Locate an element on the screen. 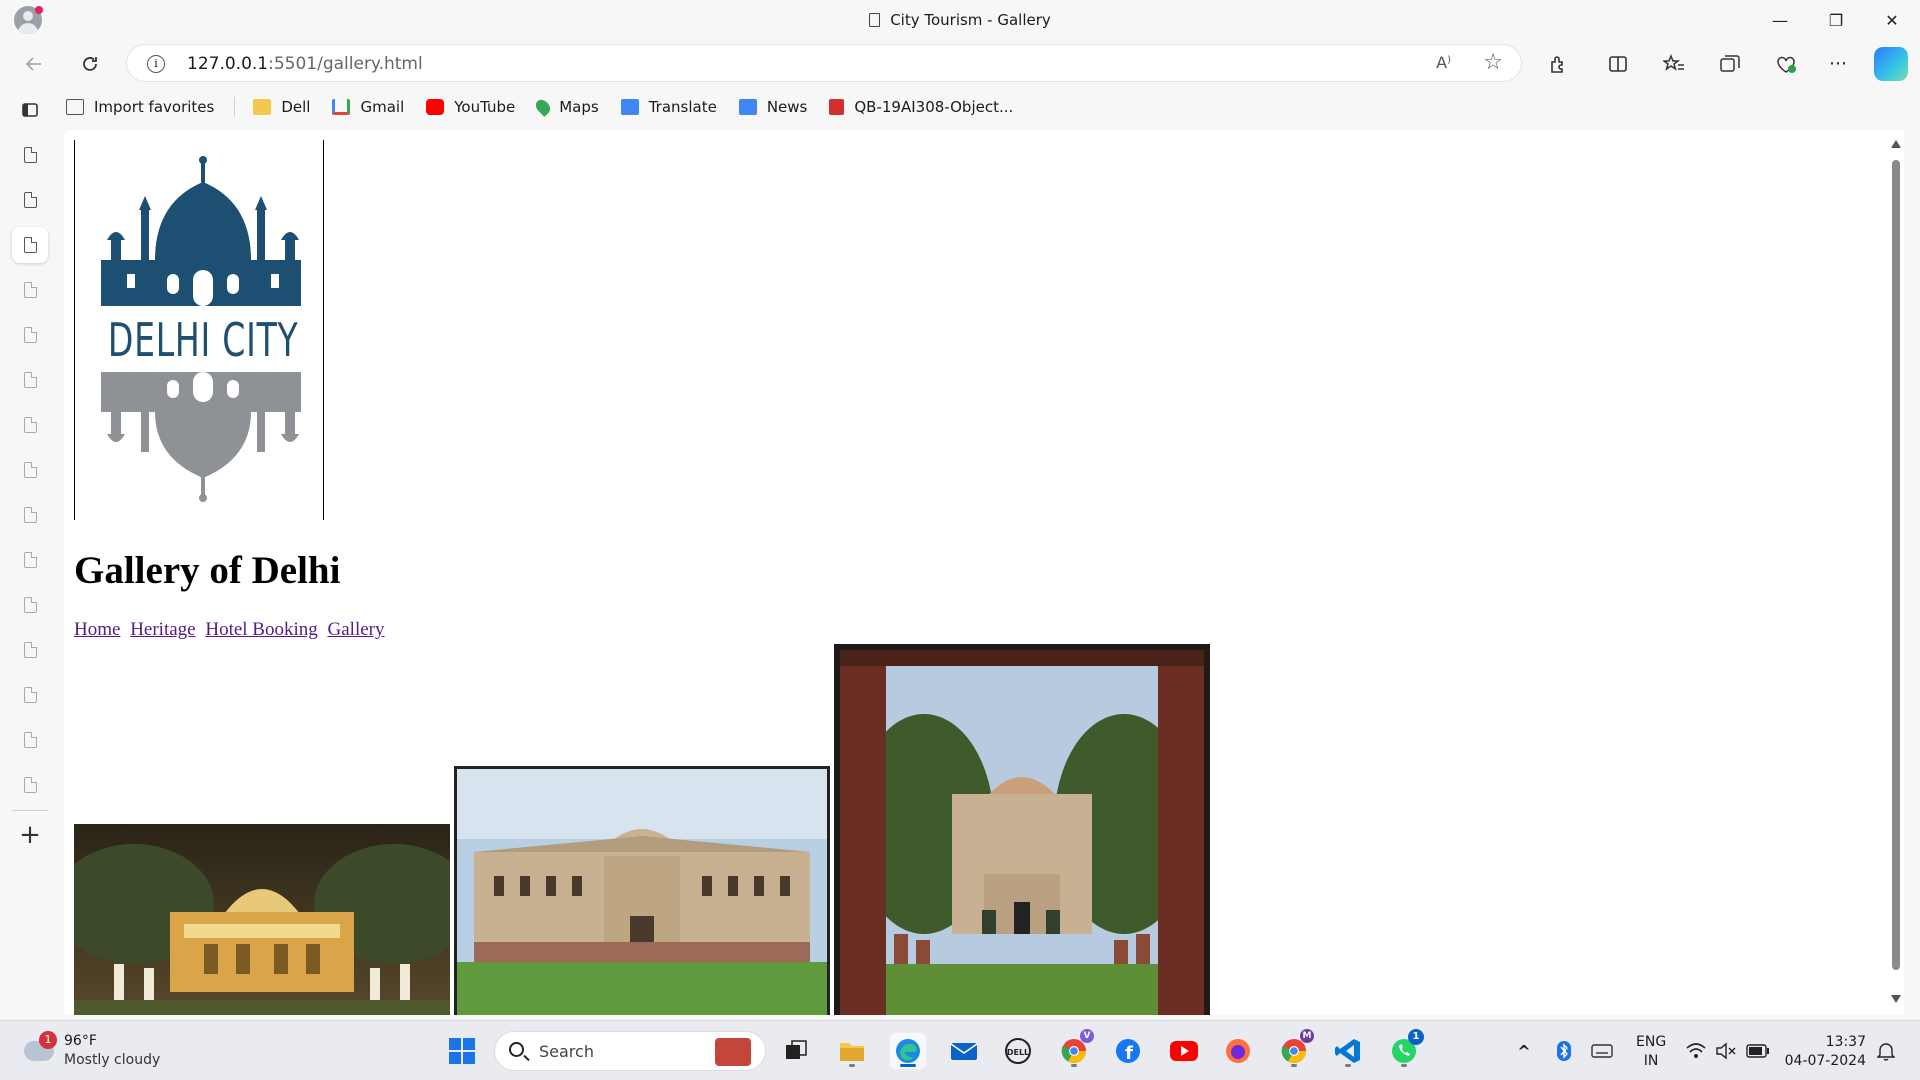  firefox-icon is located at coordinates (1238, 1051).